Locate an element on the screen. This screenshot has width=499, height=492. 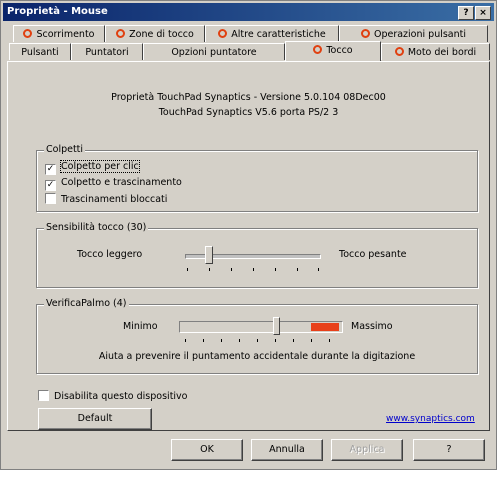
apply-button: Applica is located at coordinates (367, 450).